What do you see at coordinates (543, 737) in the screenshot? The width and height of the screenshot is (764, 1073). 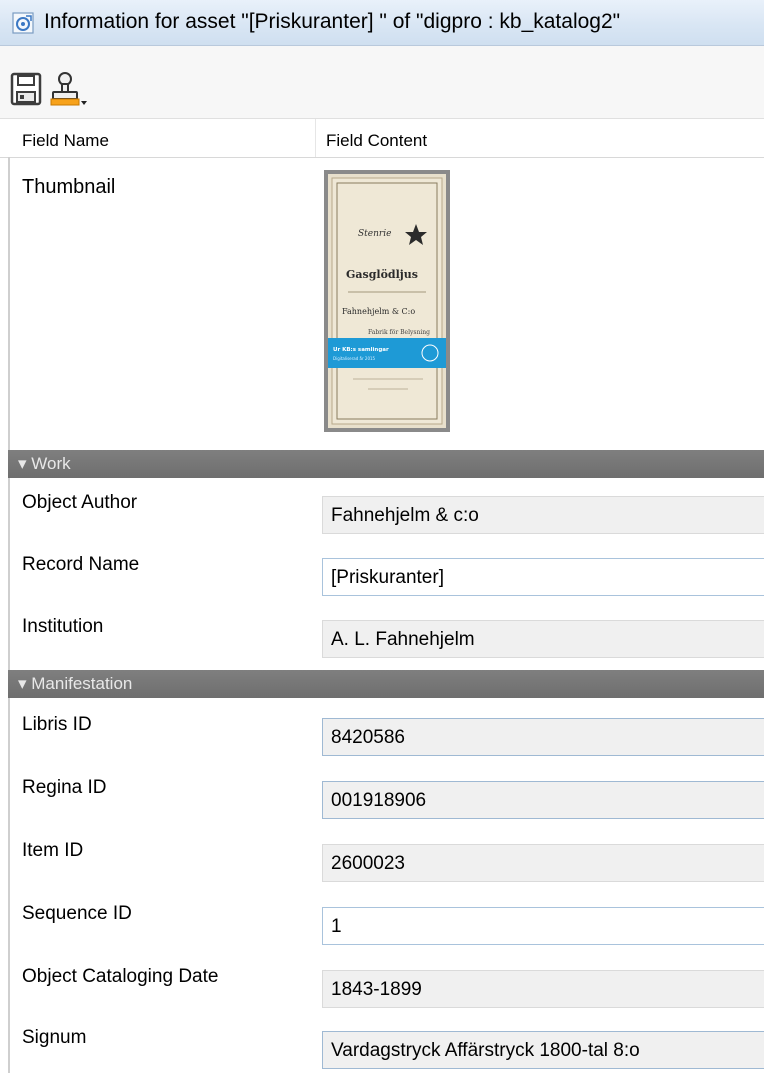 I see `libris-id-field: 8420586` at bounding box center [543, 737].